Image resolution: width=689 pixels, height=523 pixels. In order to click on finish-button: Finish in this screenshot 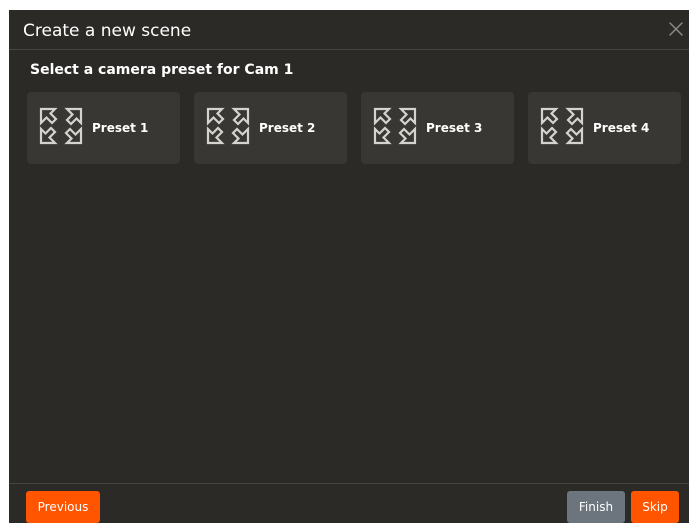, I will do `click(596, 507)`.